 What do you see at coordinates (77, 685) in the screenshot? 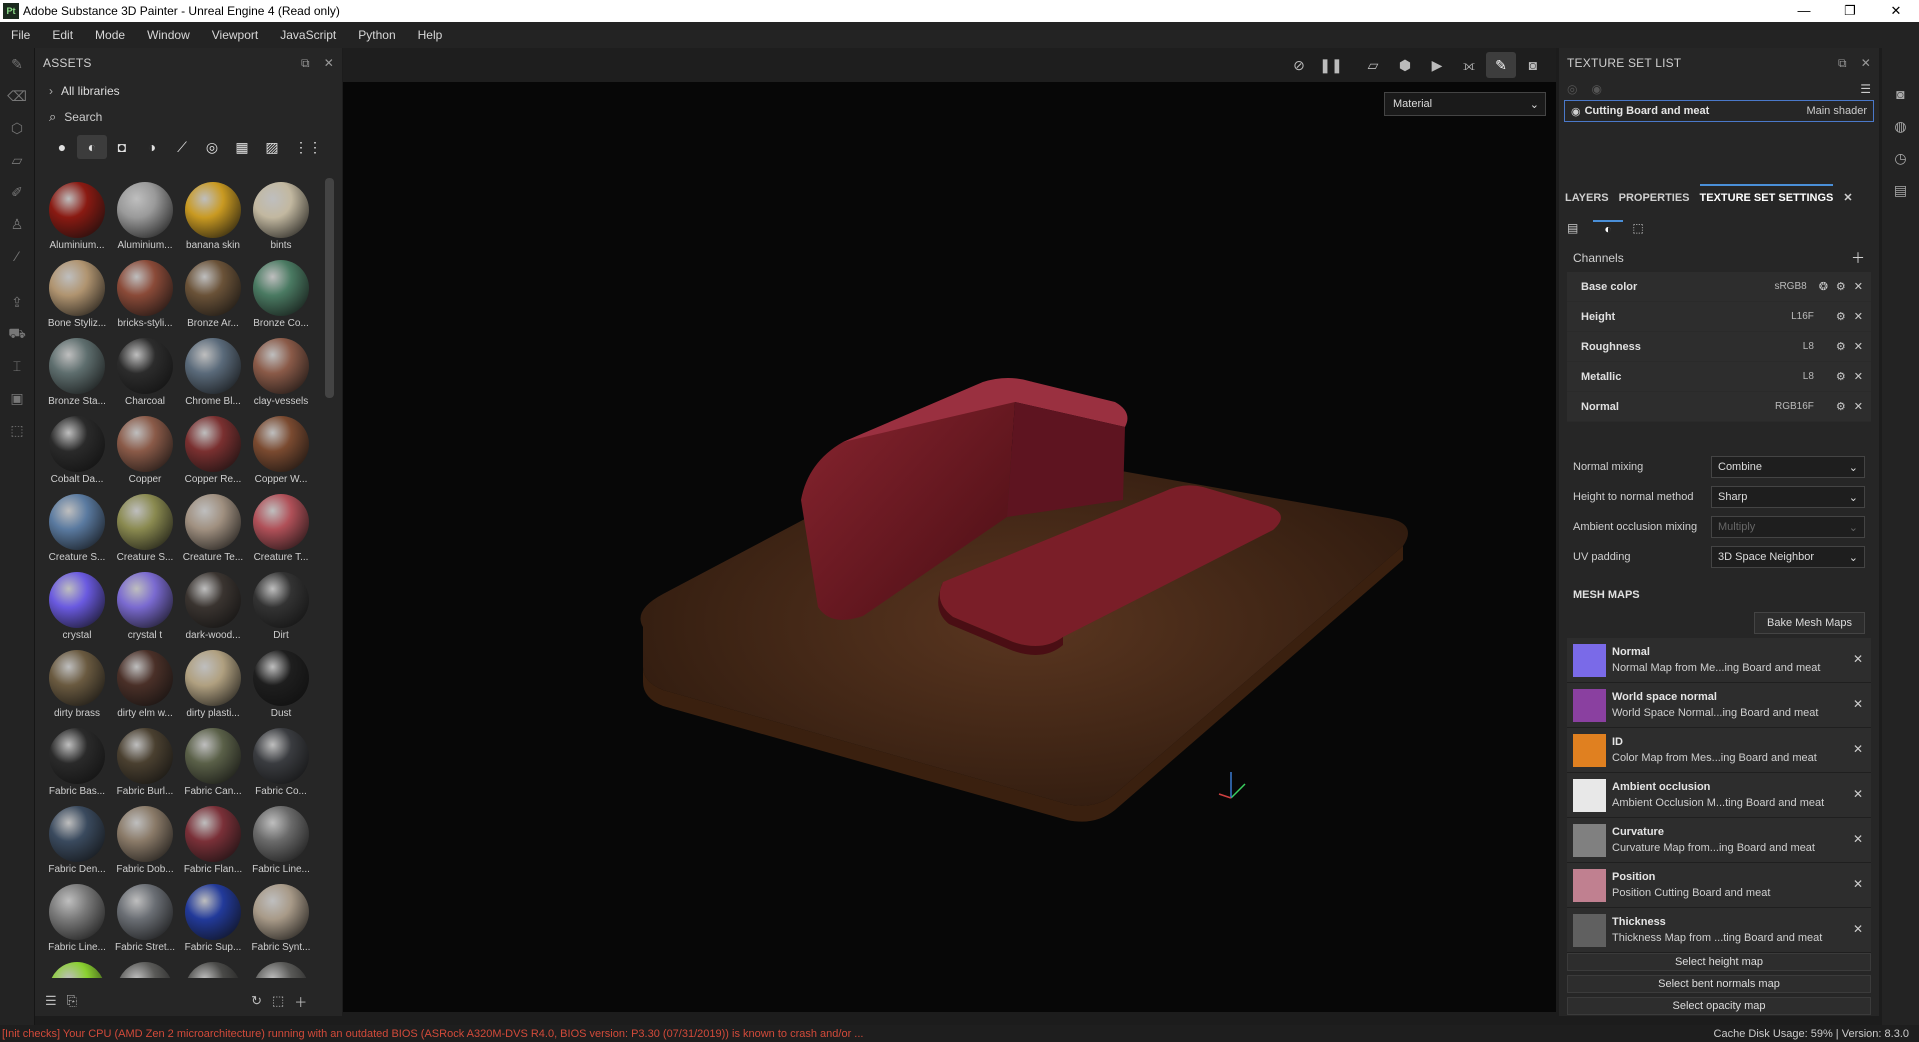
I see `asset-item: dirty brass` at bounding box center [77, 685].